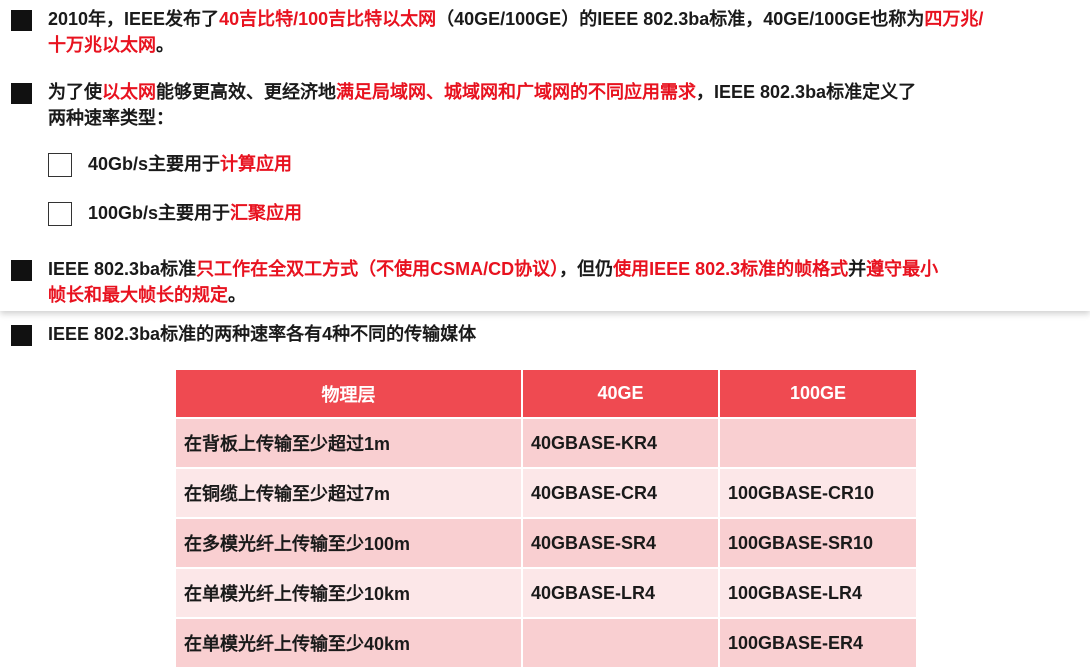 This screenshot has width=1090, height=672. What do you see at coordinates (256, 164) in the screenshot?
I see `highlighted-text: 计算应用` at bounding box center [256, 164].